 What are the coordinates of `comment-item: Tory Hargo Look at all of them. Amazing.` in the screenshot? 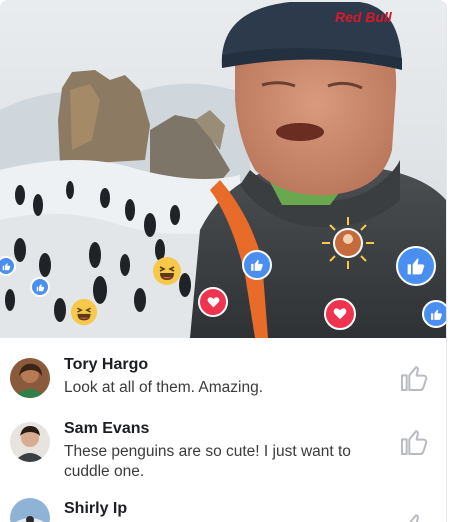 It's located at (223, 381).